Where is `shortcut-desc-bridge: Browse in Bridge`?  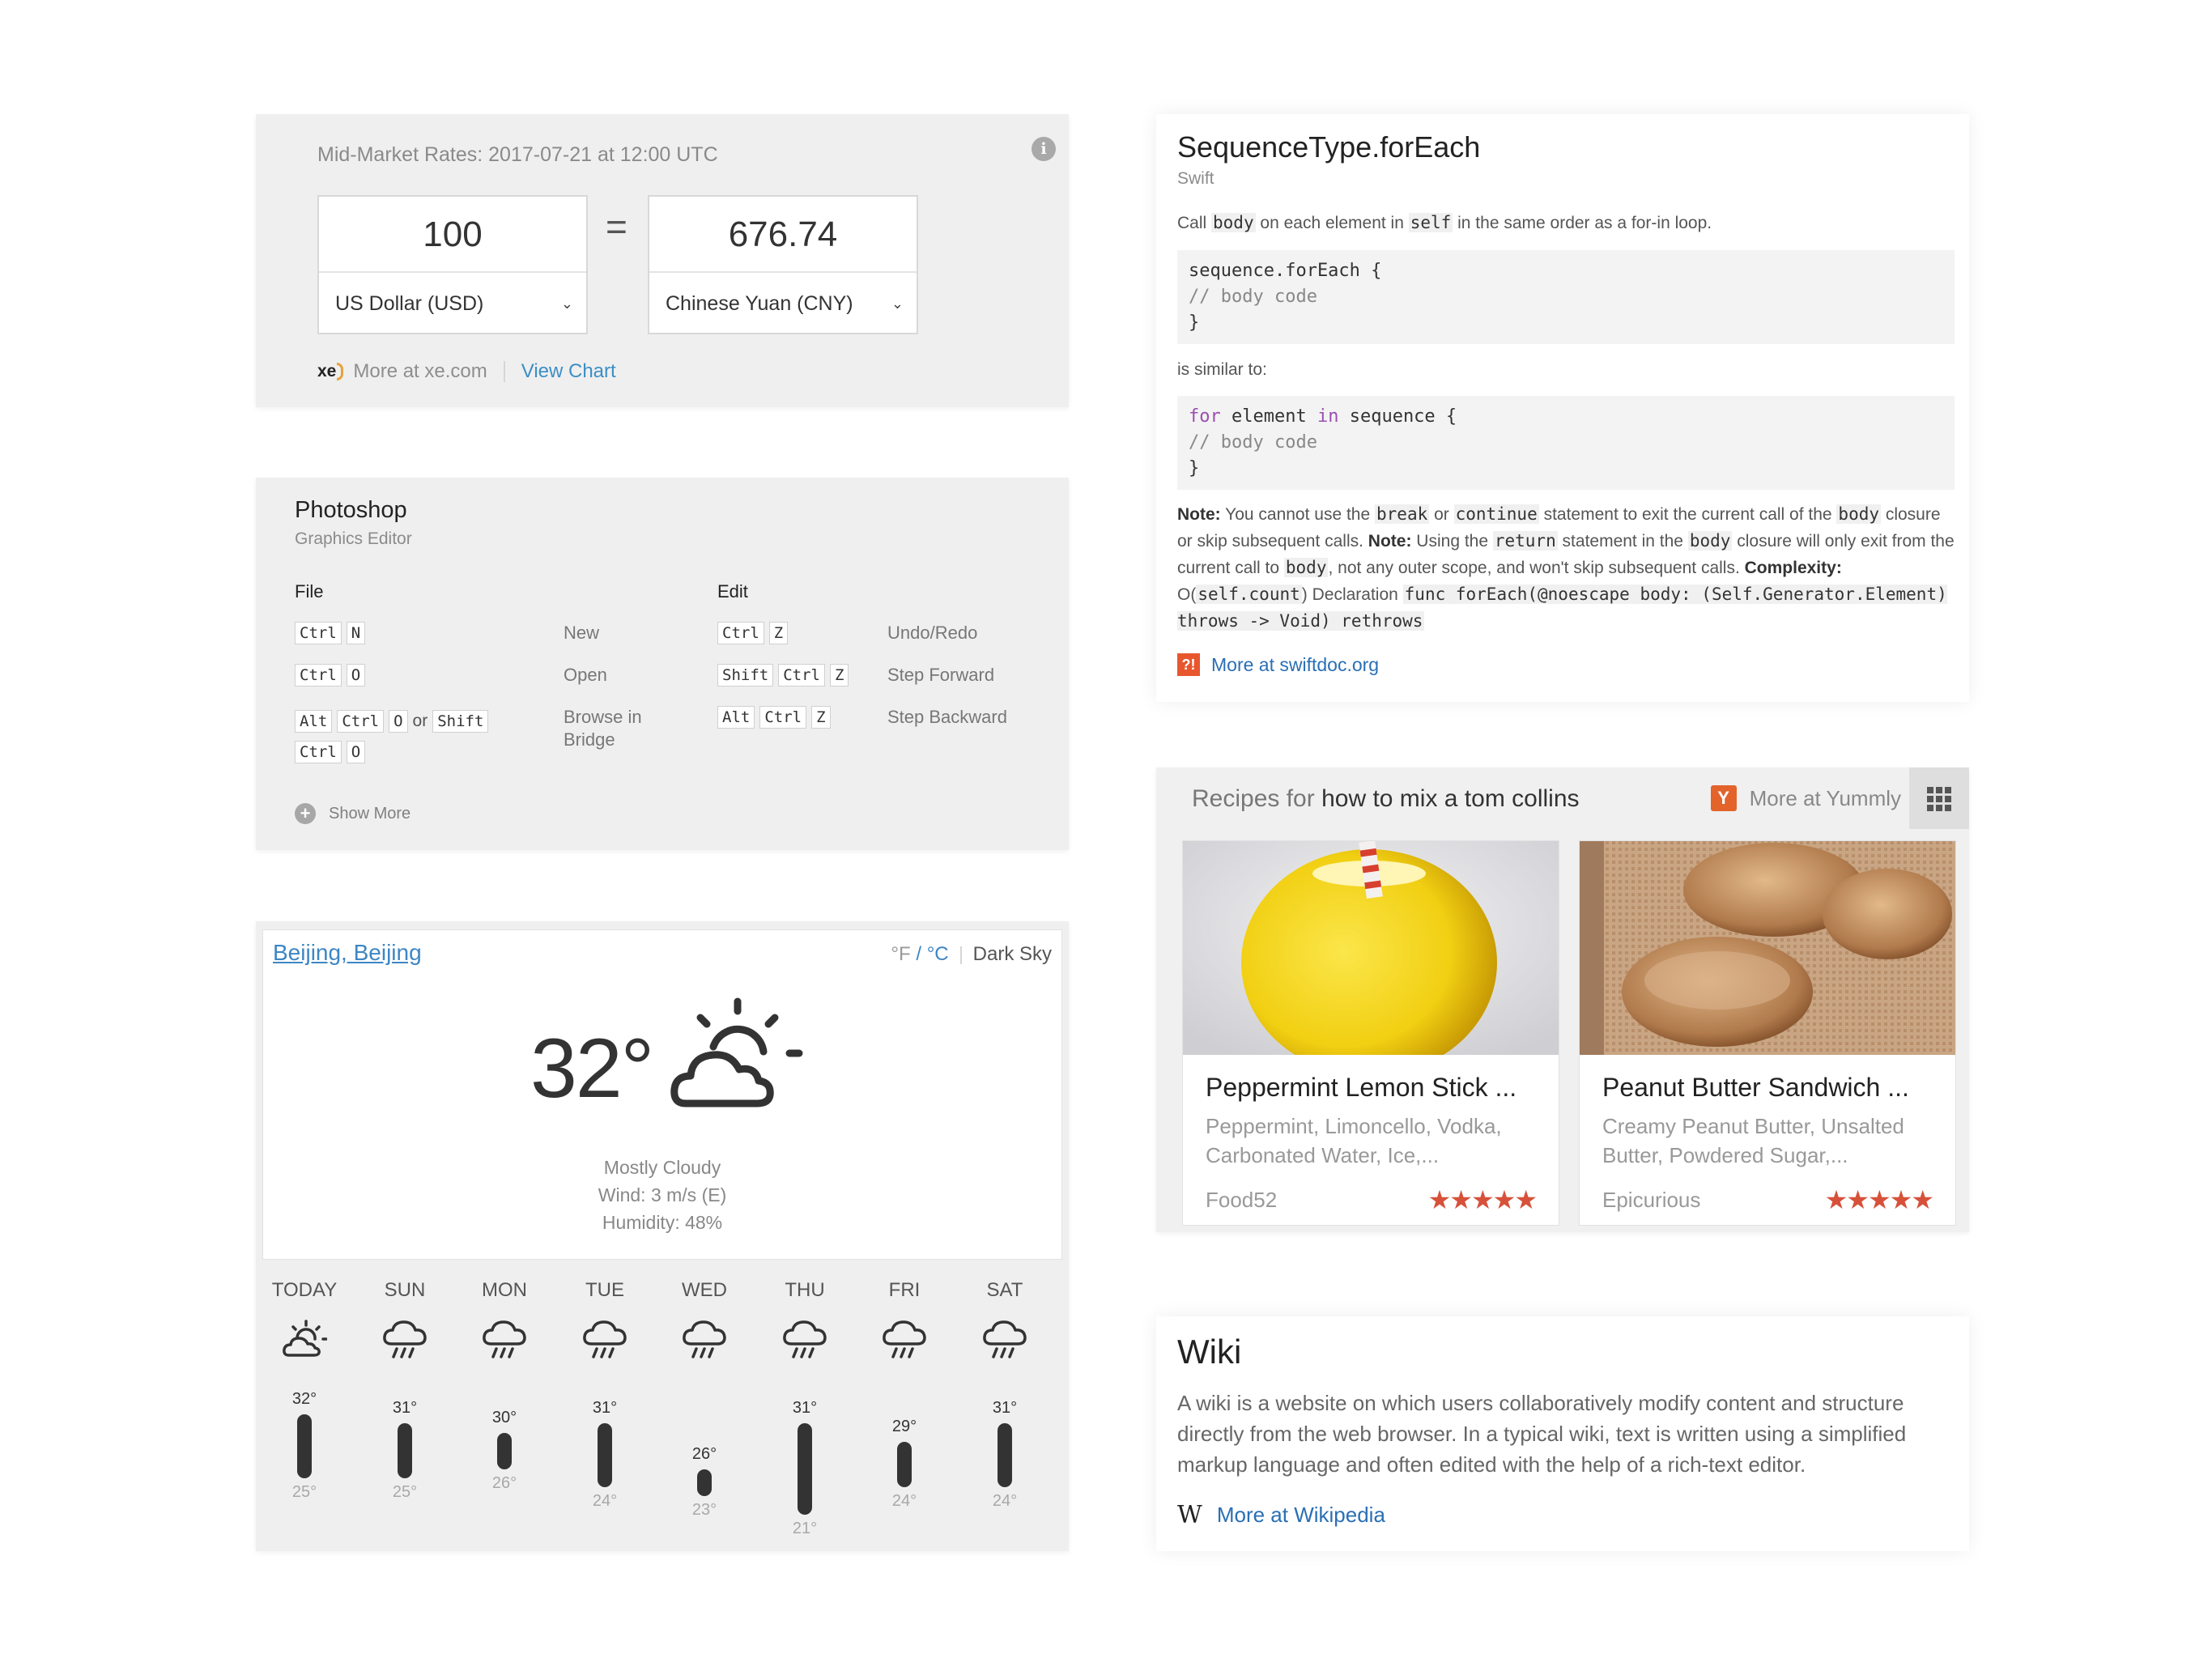
shortcut-desc-bridge: Browse in Bridge is located at coordinates (603, 728).